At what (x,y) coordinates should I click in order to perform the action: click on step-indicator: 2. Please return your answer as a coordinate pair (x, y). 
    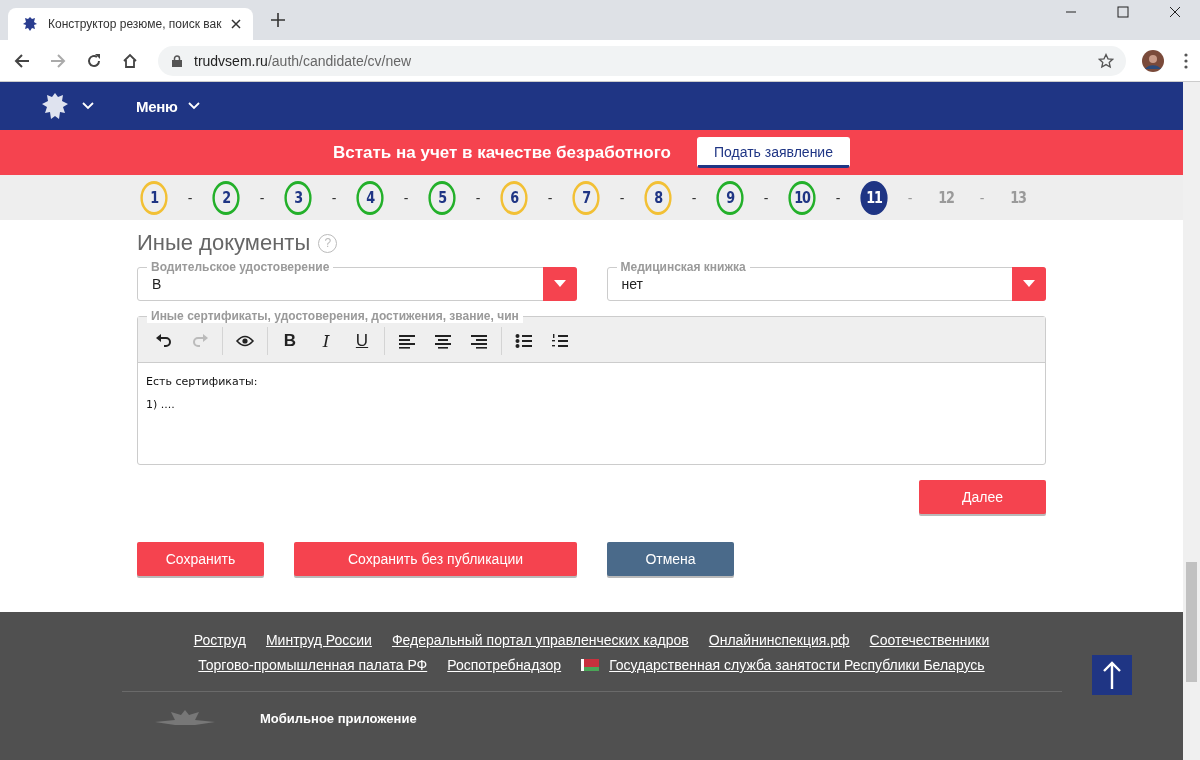
    Looking at the image, I should click on (226, 197).